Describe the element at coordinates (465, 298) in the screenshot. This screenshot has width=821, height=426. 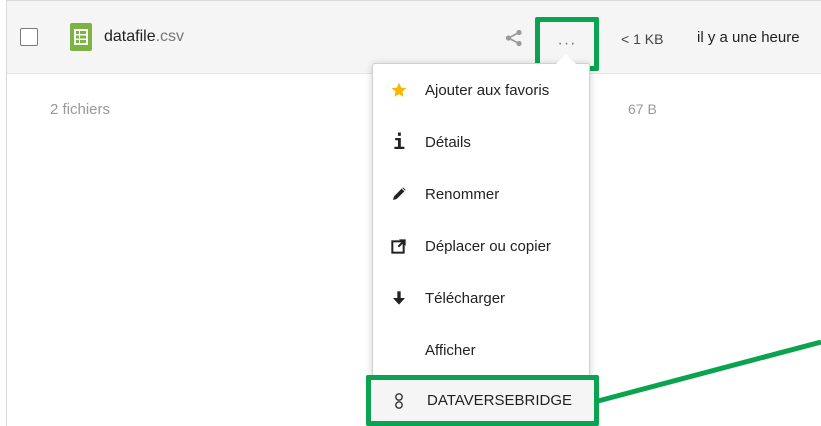
I see `menu-item-label: Télécharger` at that location.